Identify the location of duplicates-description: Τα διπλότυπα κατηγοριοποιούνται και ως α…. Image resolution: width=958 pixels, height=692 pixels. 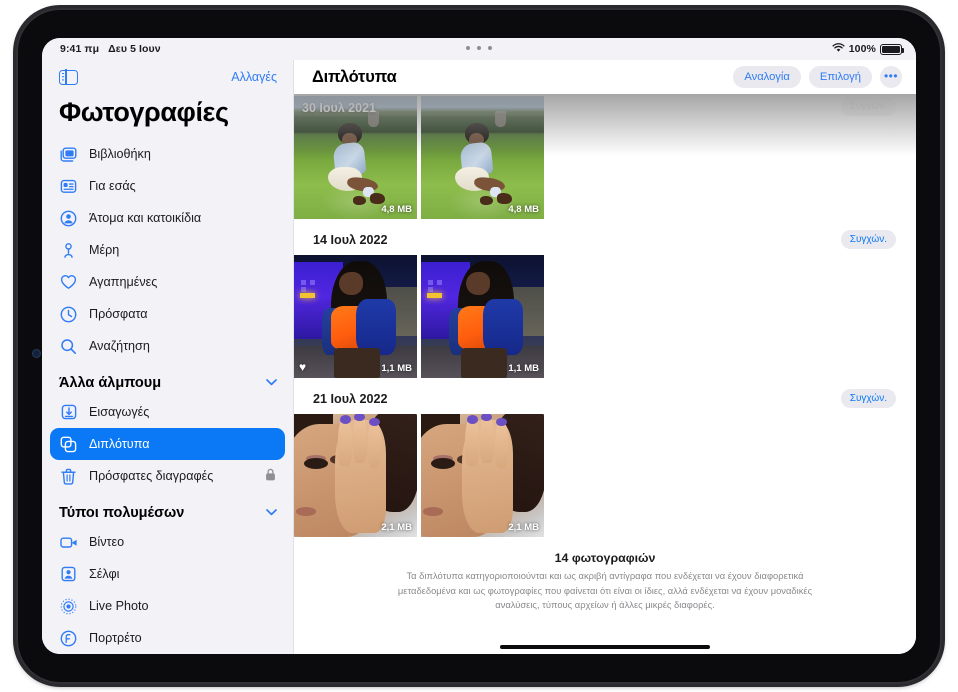
(605, 590).